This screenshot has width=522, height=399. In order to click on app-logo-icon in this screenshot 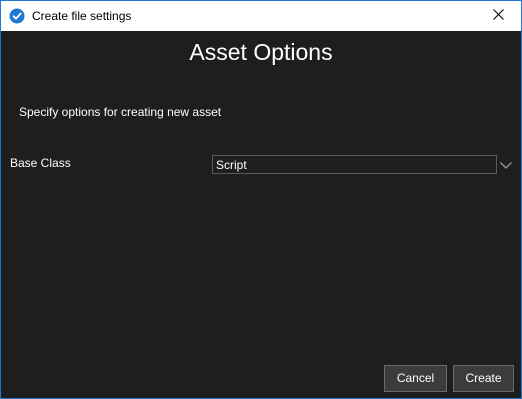, I will do `click(17, 16)`.